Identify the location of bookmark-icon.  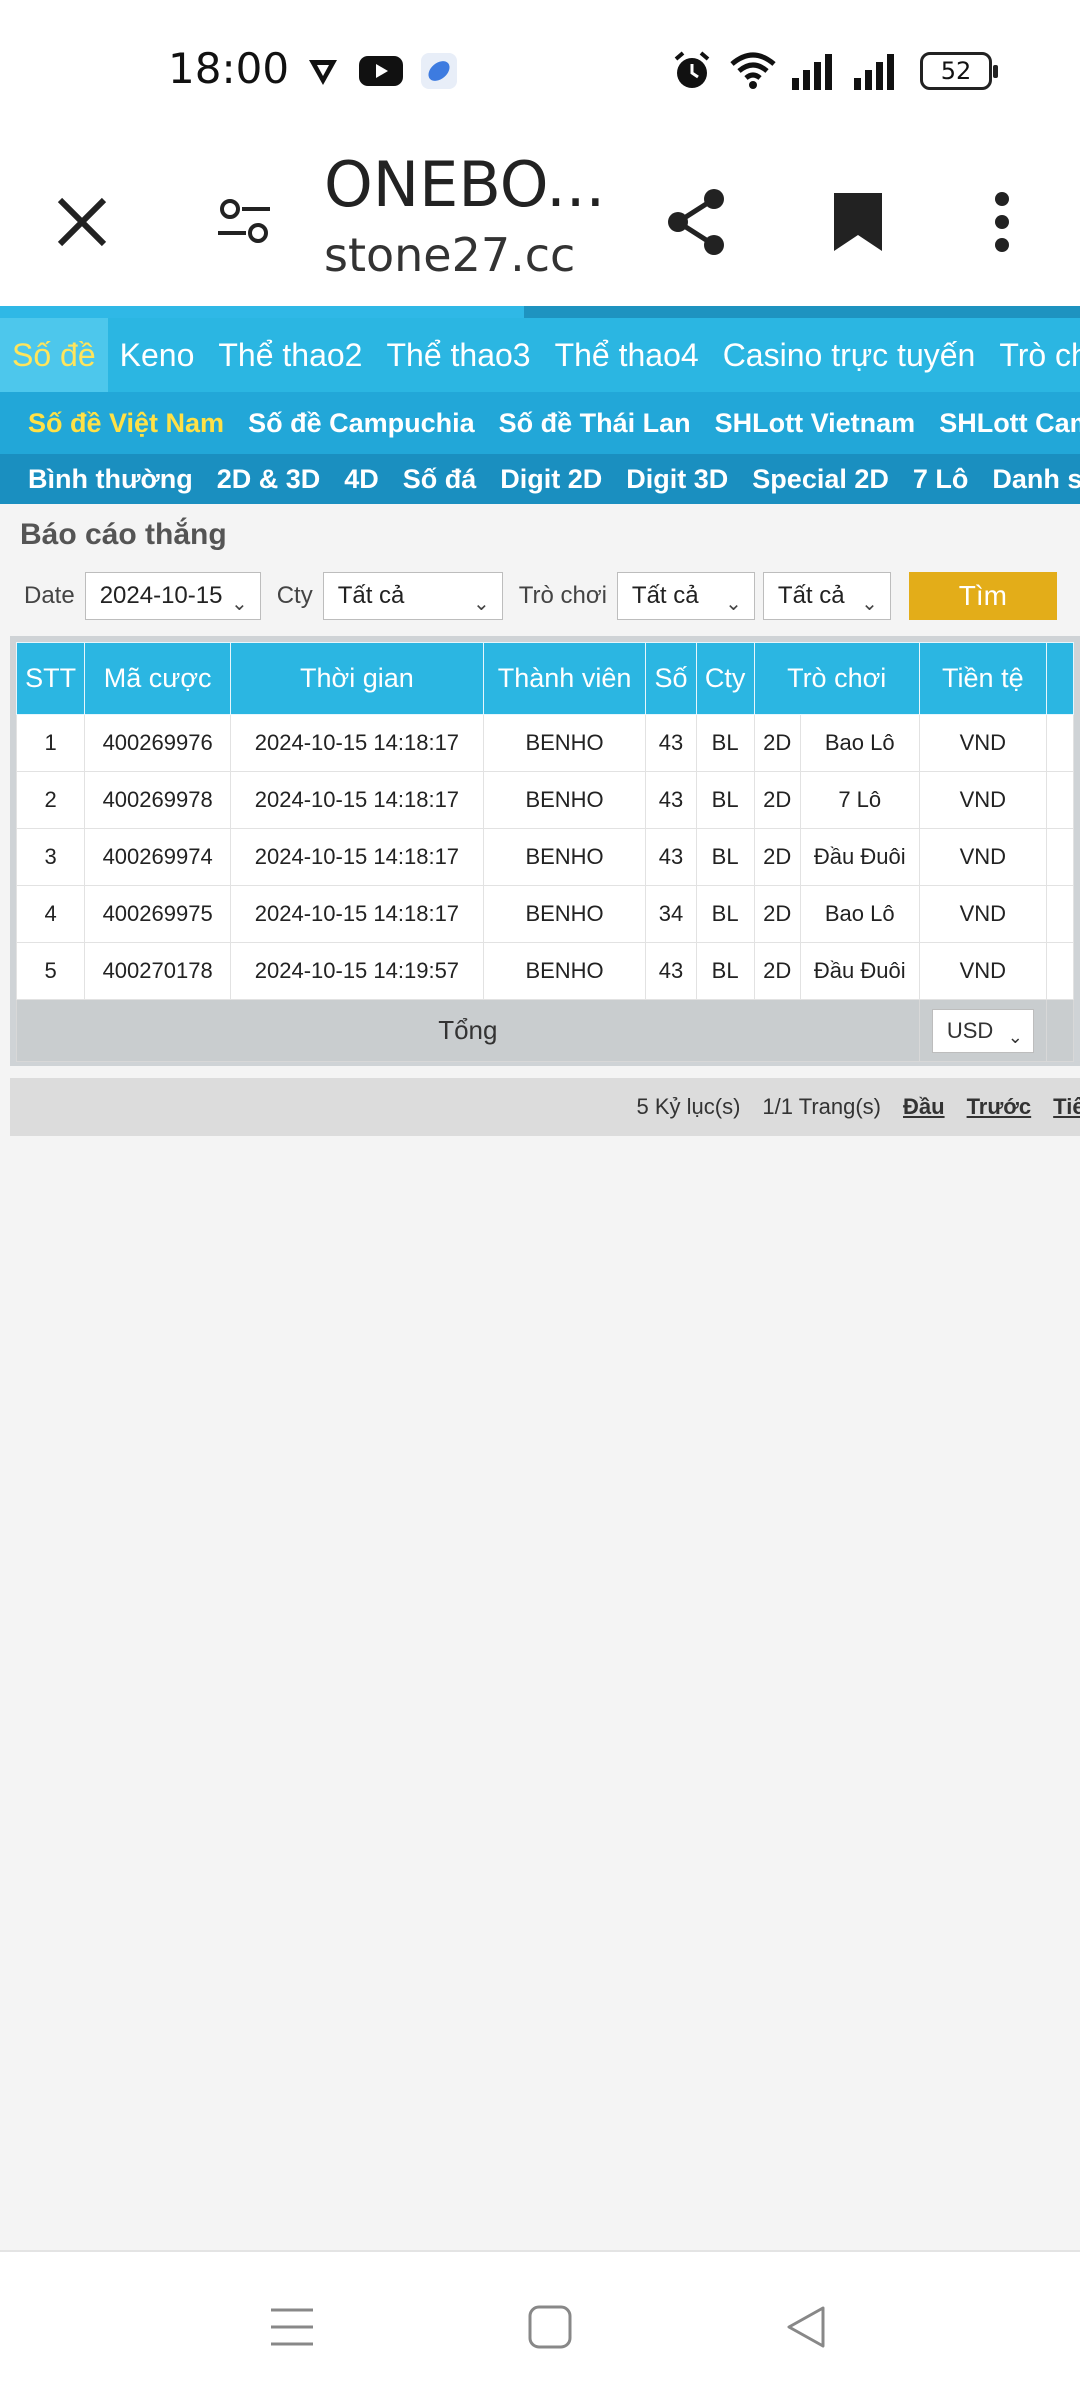
(858, 222).